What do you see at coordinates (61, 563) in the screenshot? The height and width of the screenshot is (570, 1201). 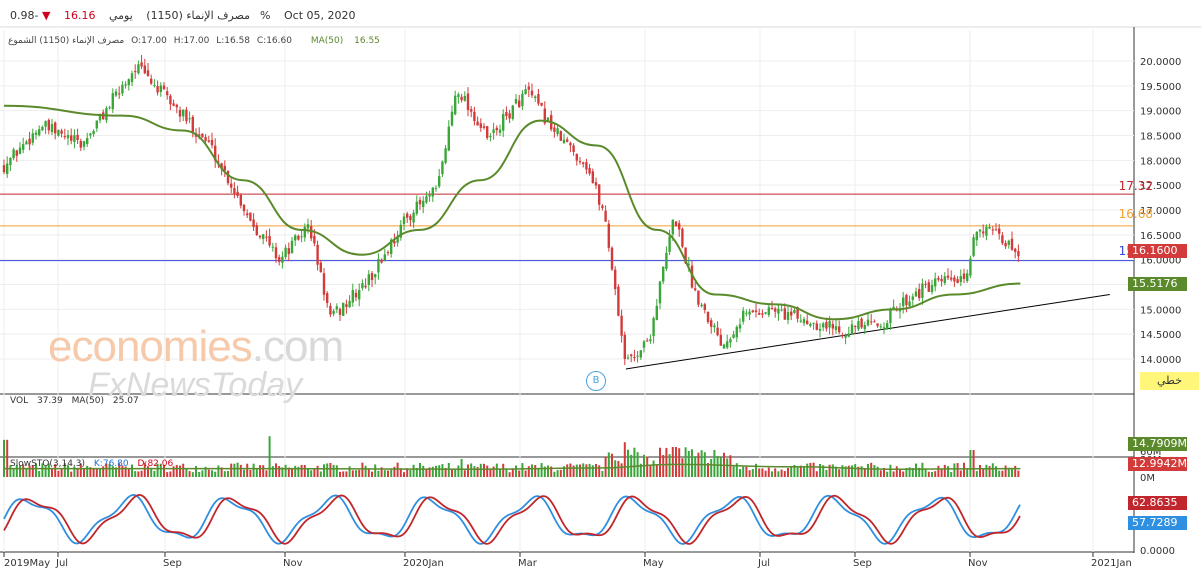 I see `x-tick-label: Jul` at bounding box center [61, 563].